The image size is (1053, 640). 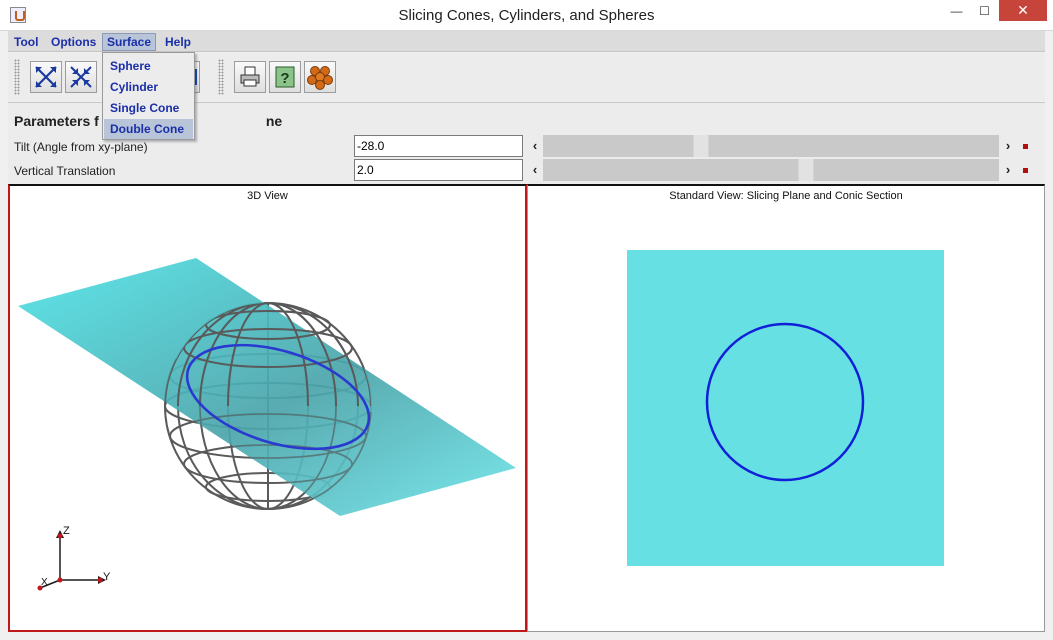 I want to click on slicing-plane-2d, so click(x=785, y=408).